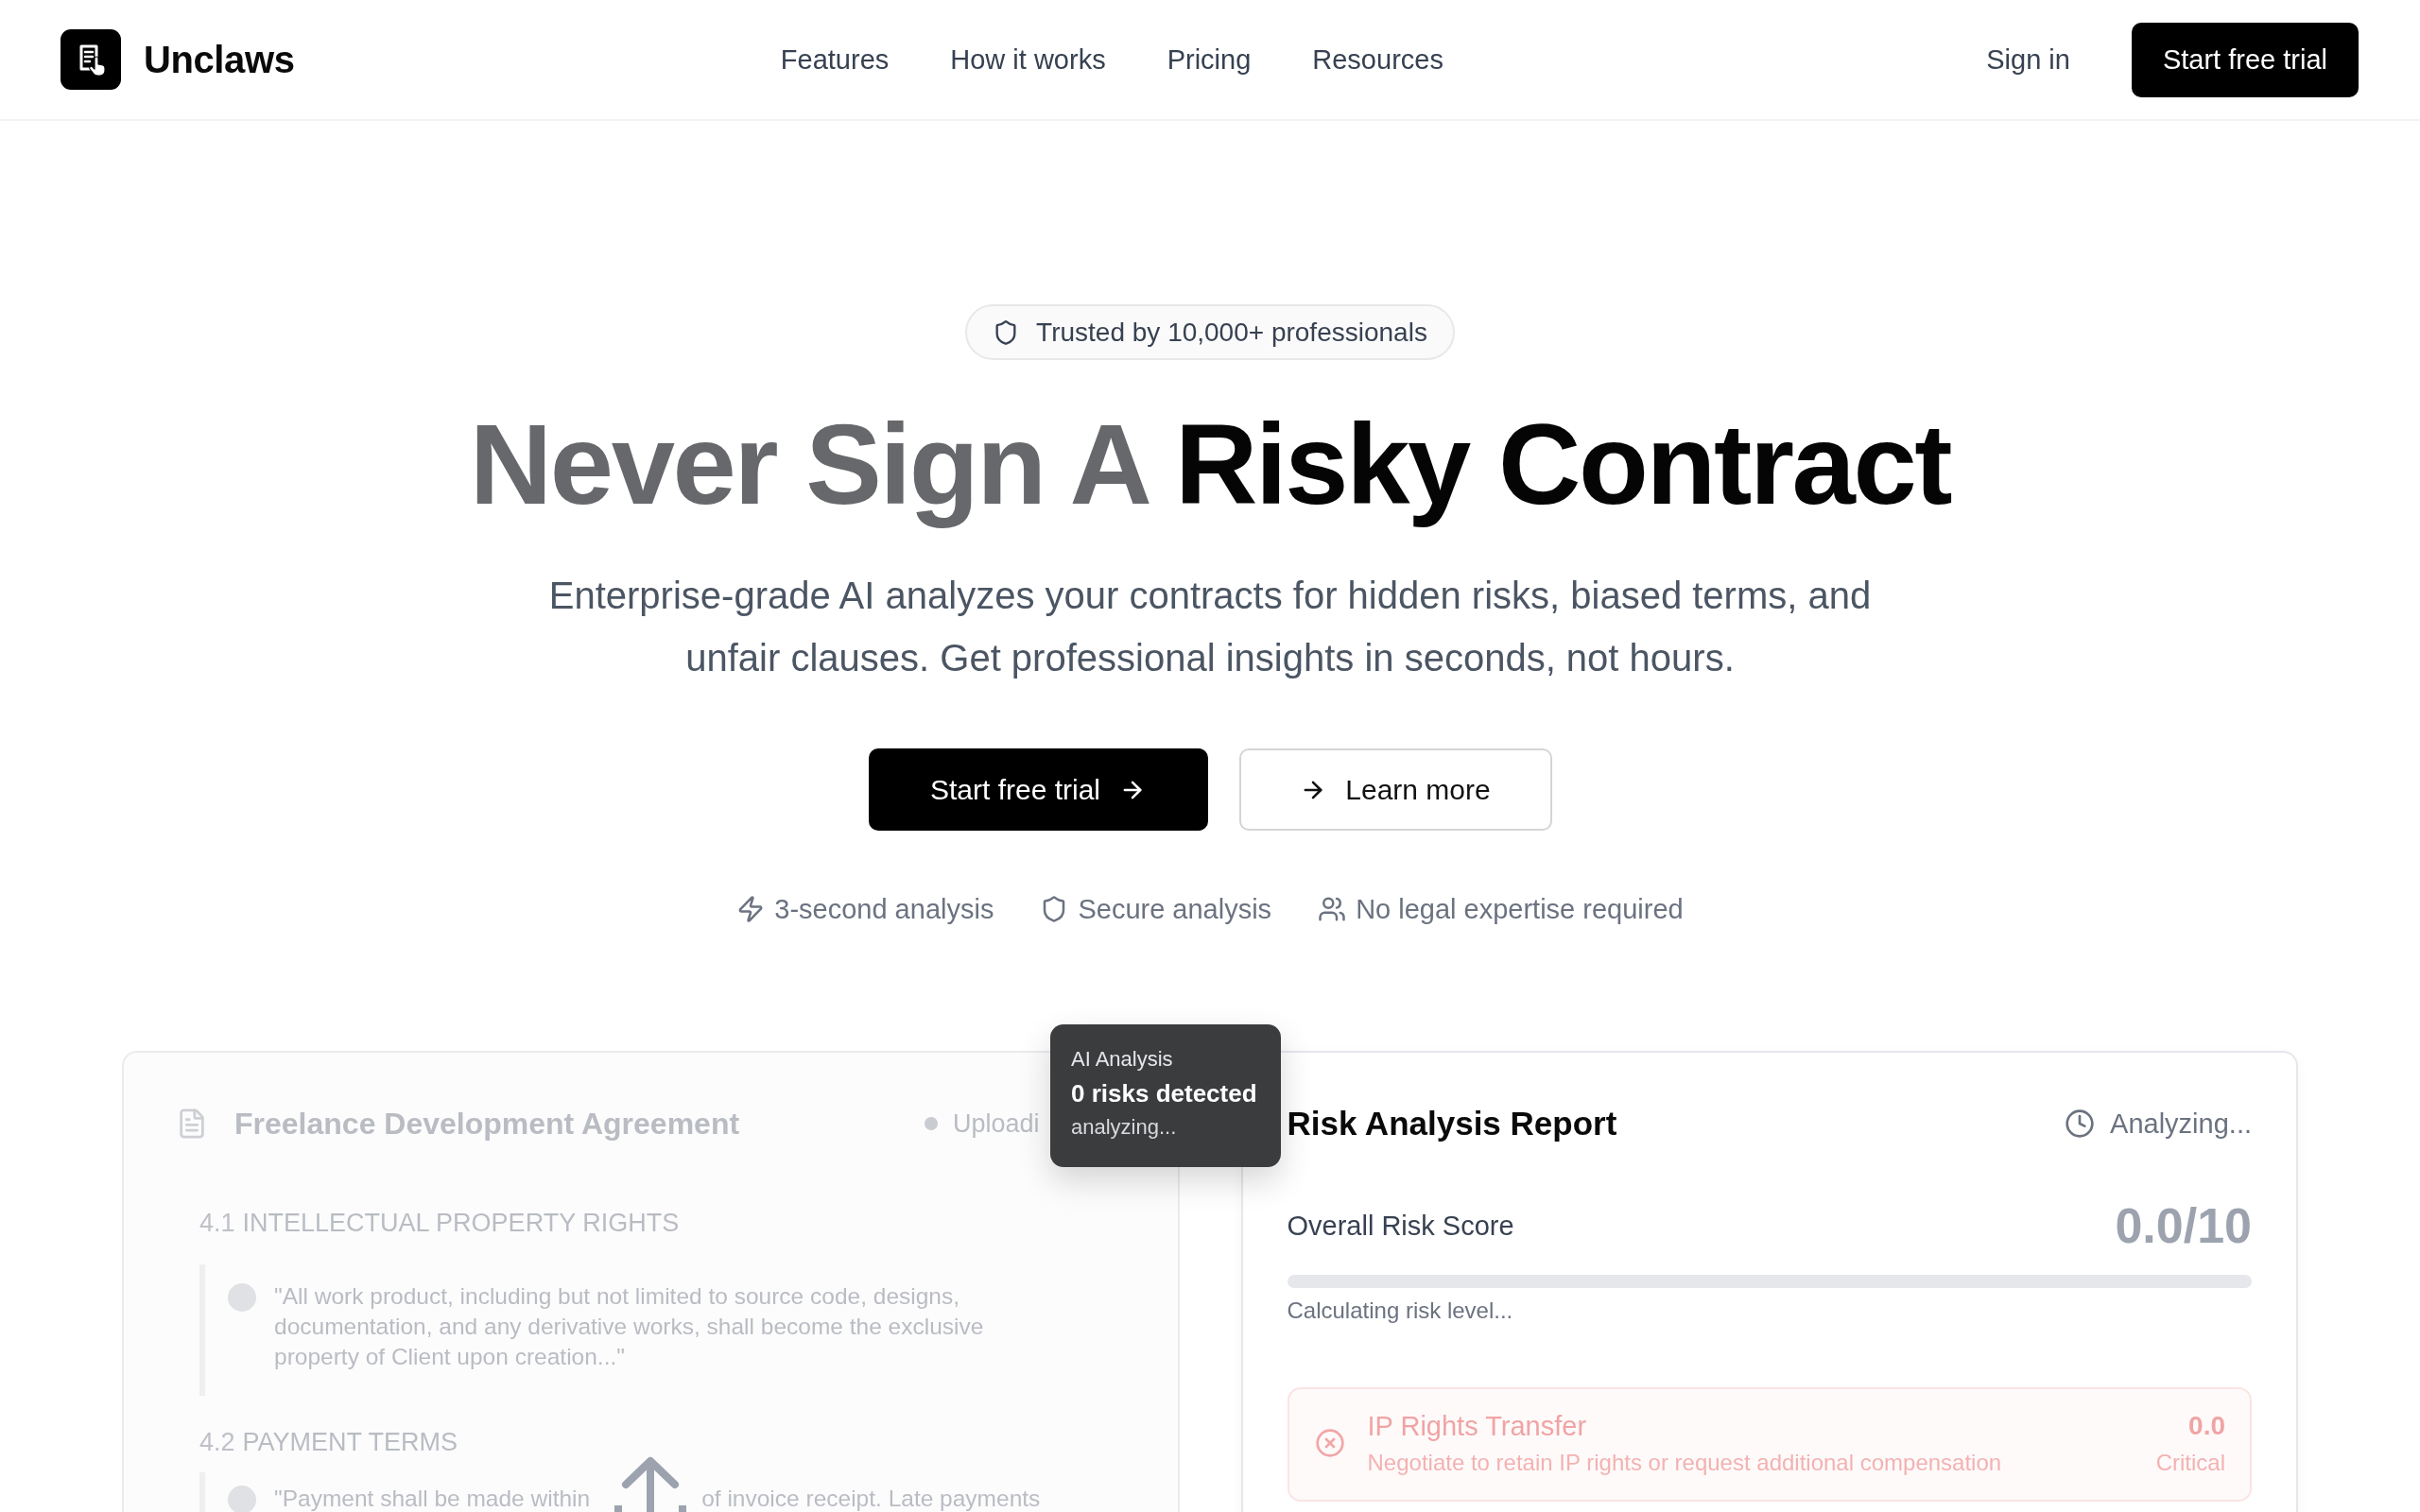  I want to click on section-number: 4.1, so click(217, 1223).